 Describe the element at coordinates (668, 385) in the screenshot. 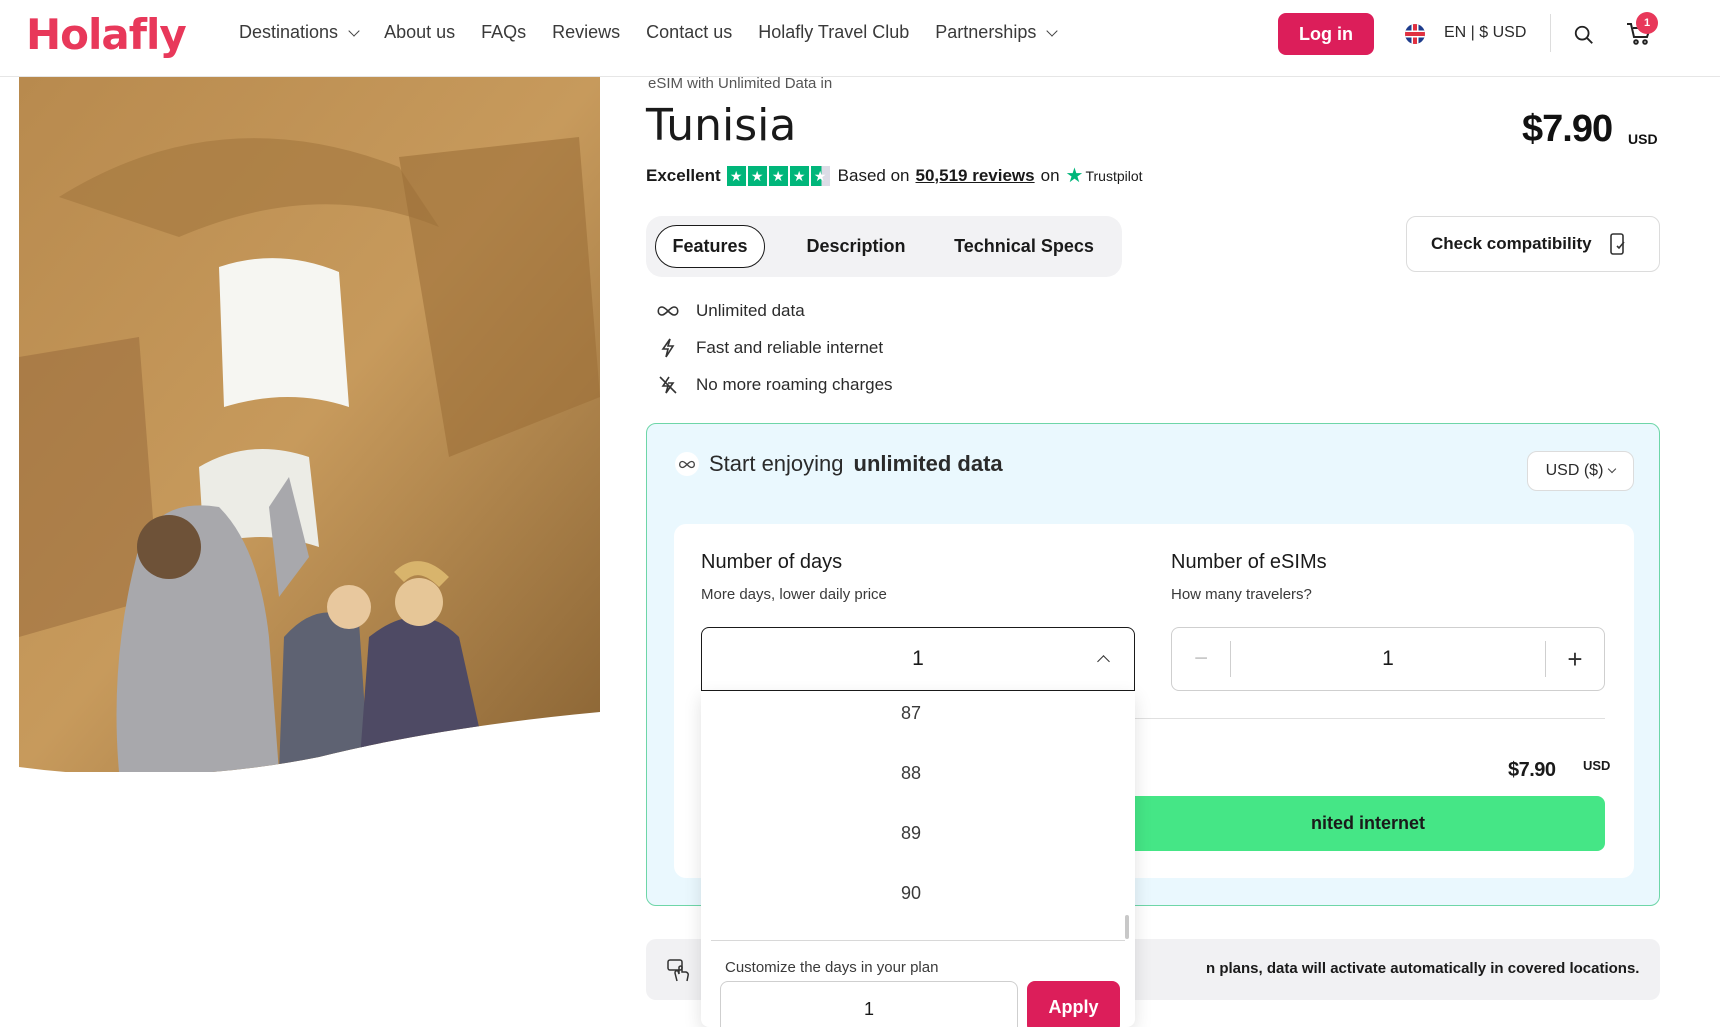

I see `no-roaming-icon` at that location.